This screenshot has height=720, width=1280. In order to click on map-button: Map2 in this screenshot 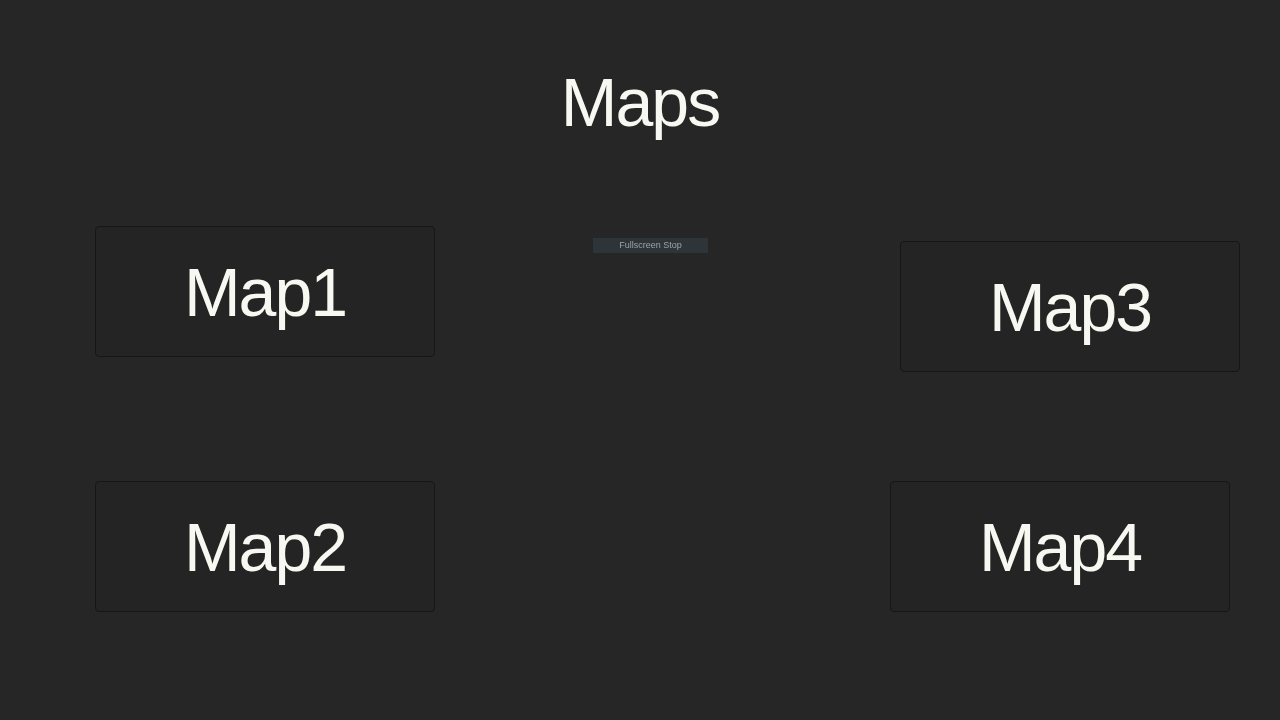, I will do `click(265, 546)`.